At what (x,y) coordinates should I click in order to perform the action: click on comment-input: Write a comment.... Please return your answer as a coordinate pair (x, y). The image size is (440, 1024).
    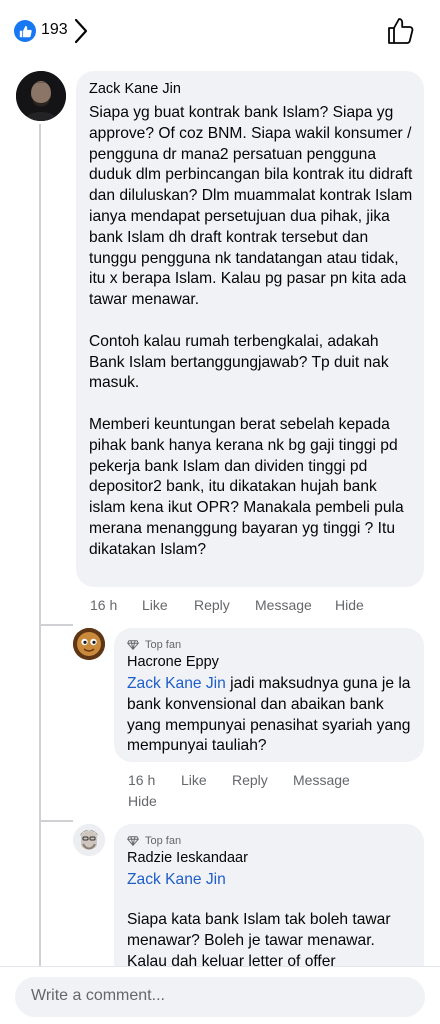
    Looking at the image, I should click on (220, 997).